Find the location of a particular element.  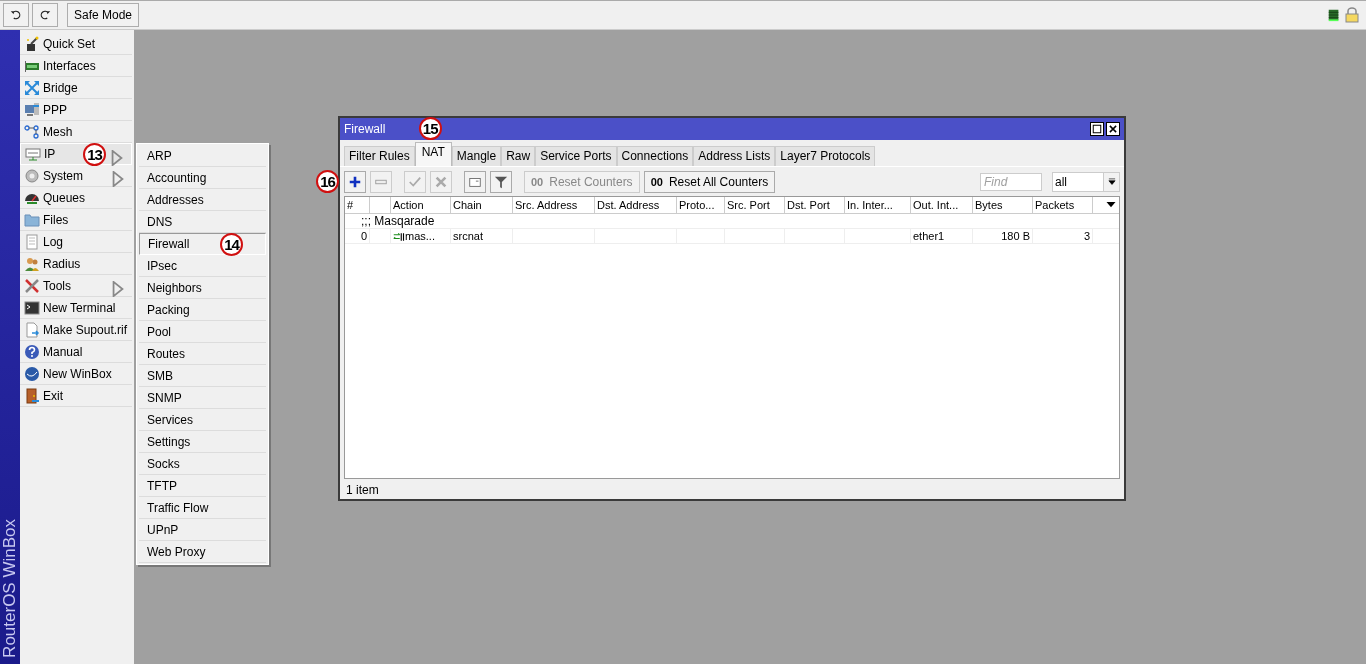

menu-item: Settings is located at coordinates (202, 442).